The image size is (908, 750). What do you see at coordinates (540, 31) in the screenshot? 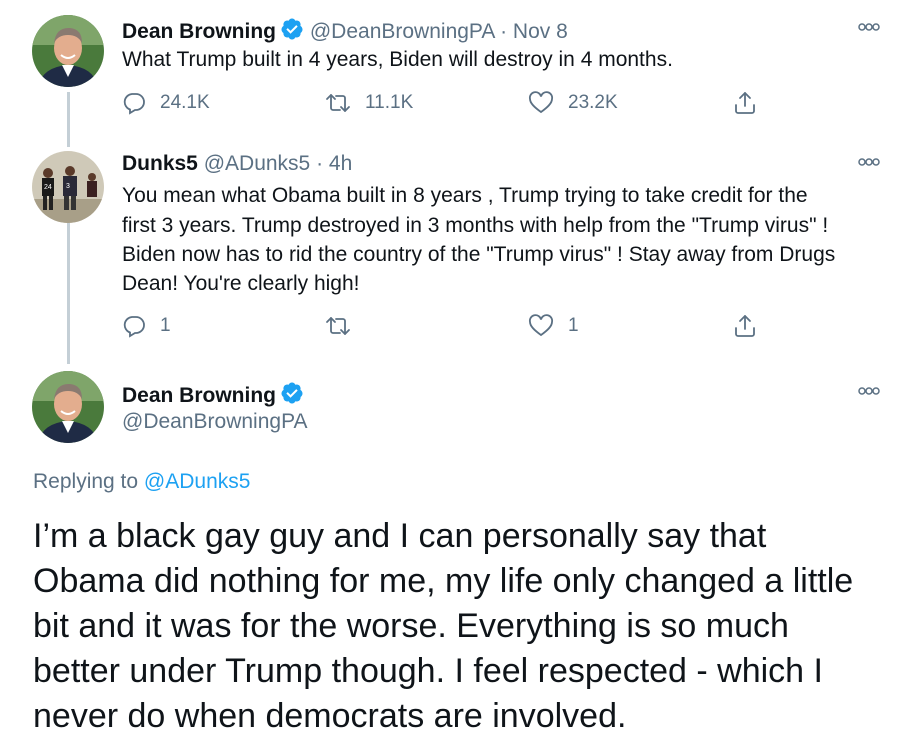
I see `timestamp: Nov 8` at bounding box center [540, 31].